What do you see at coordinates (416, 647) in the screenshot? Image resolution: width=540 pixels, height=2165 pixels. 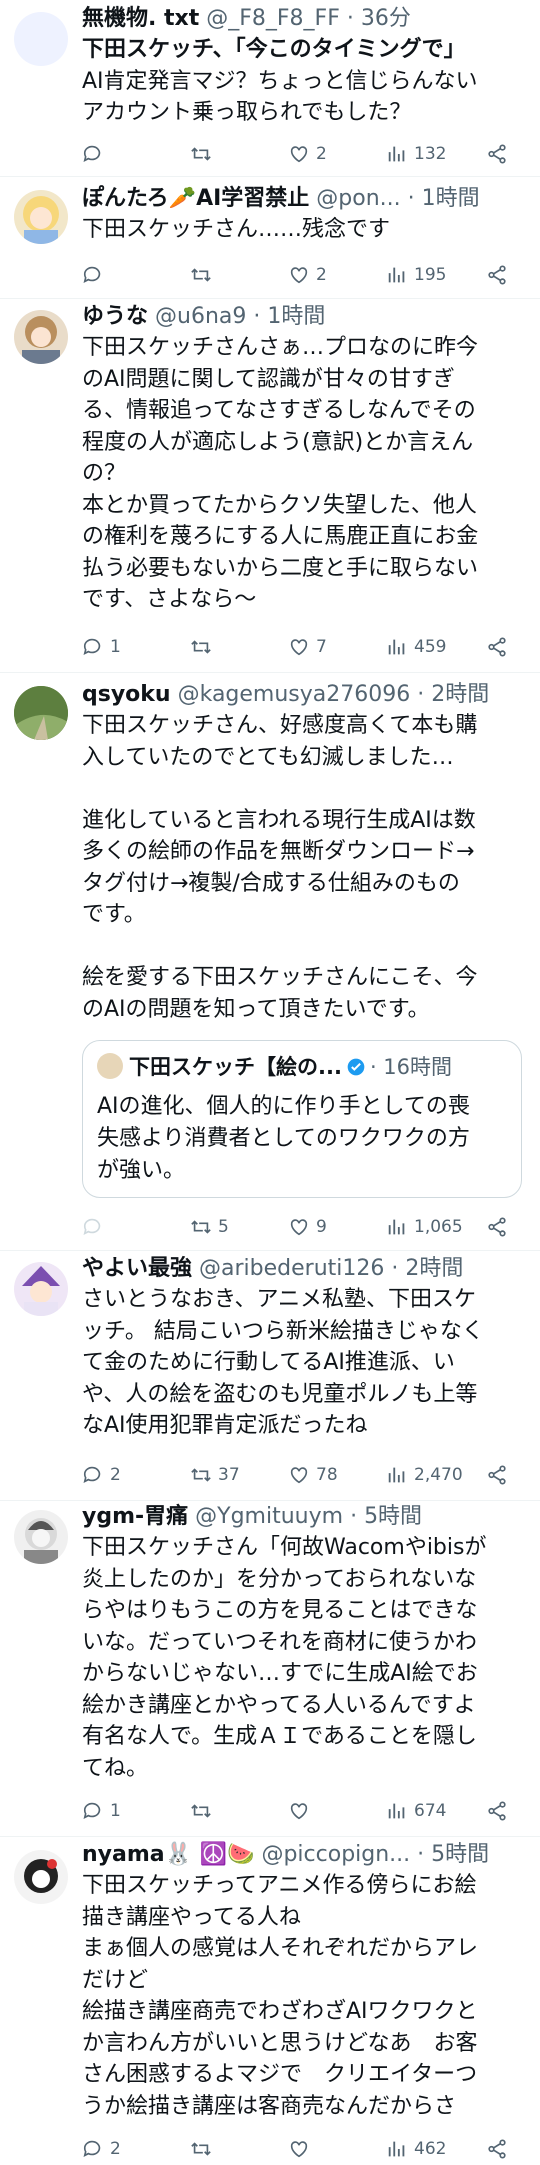 I see `views-button: 459` at bounding box center [416, 647].